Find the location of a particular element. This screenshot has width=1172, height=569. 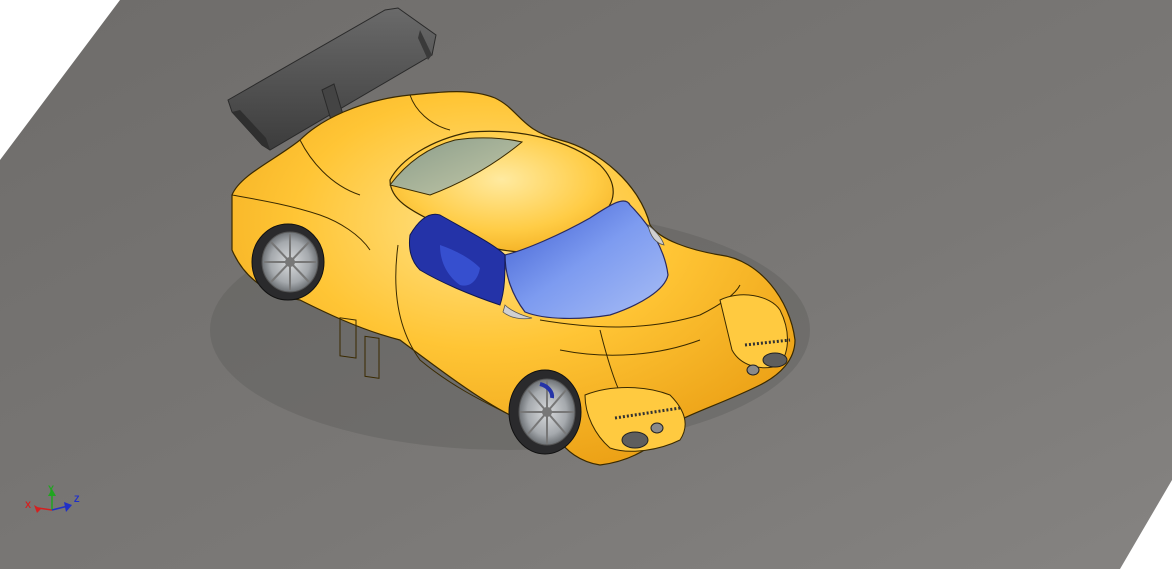

z-axis-label: Z is located at coordinates (77, 499).